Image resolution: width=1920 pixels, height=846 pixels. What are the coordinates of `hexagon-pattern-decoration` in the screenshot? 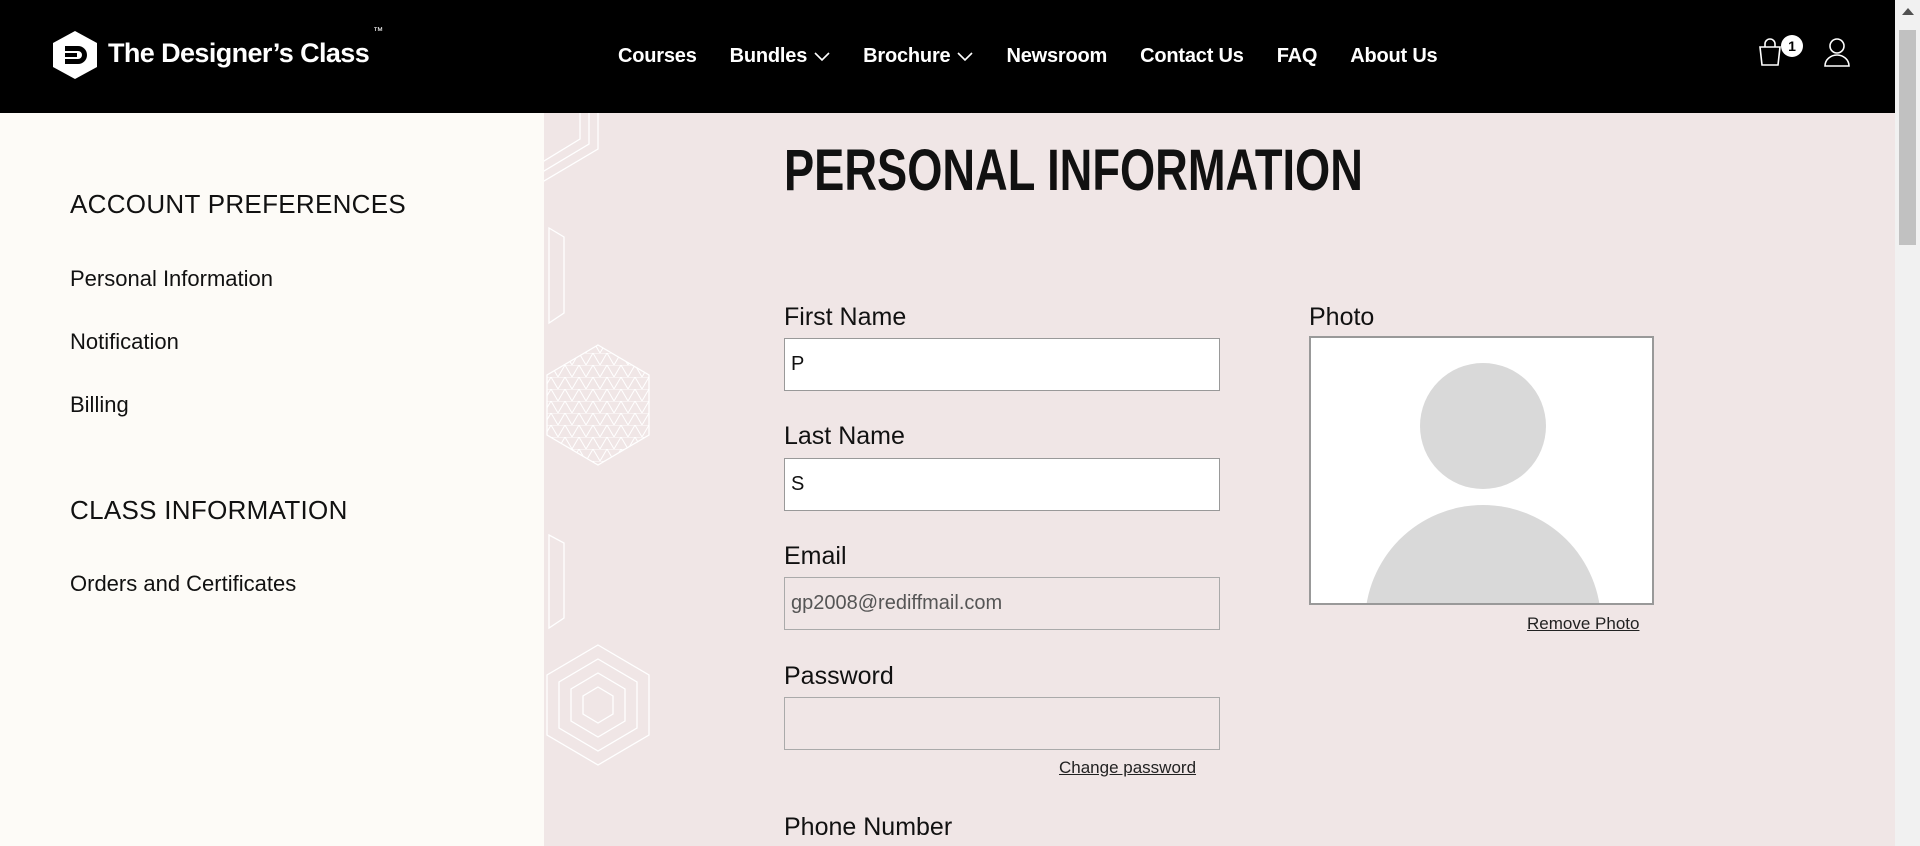 It's located at (597, 439).